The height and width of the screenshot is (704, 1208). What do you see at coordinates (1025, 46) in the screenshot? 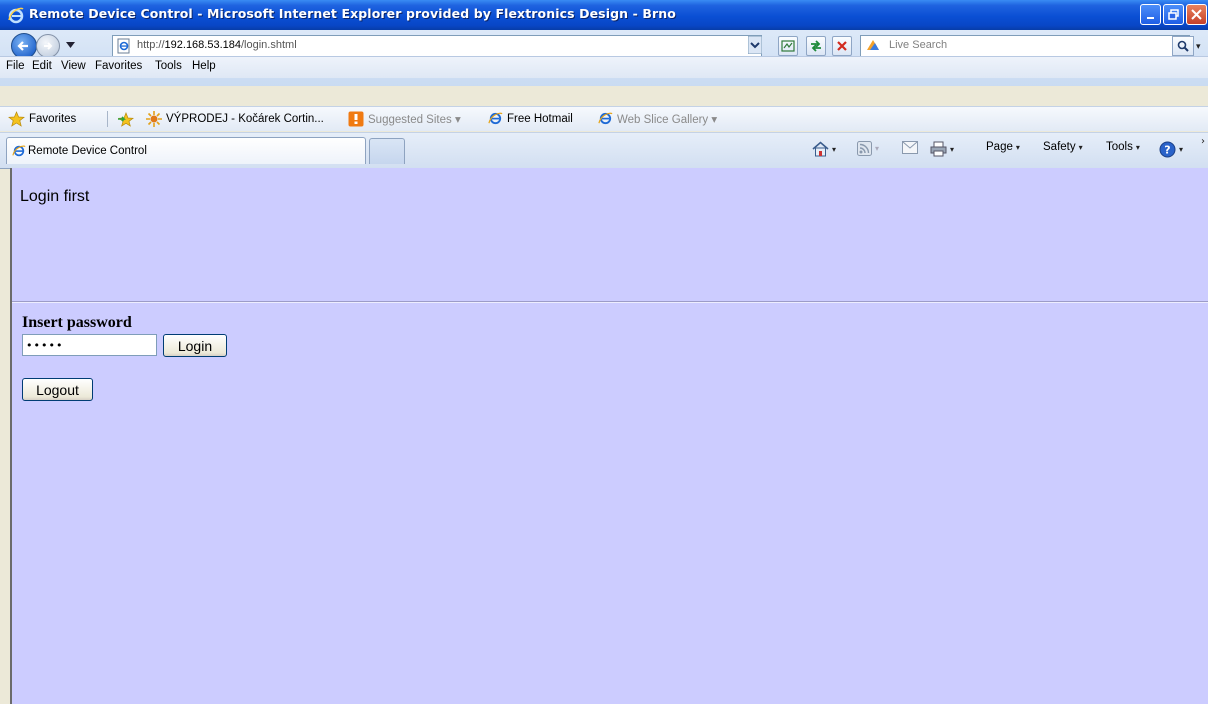
I see `search-box: Live Search` at bounding box center [1025, 46].